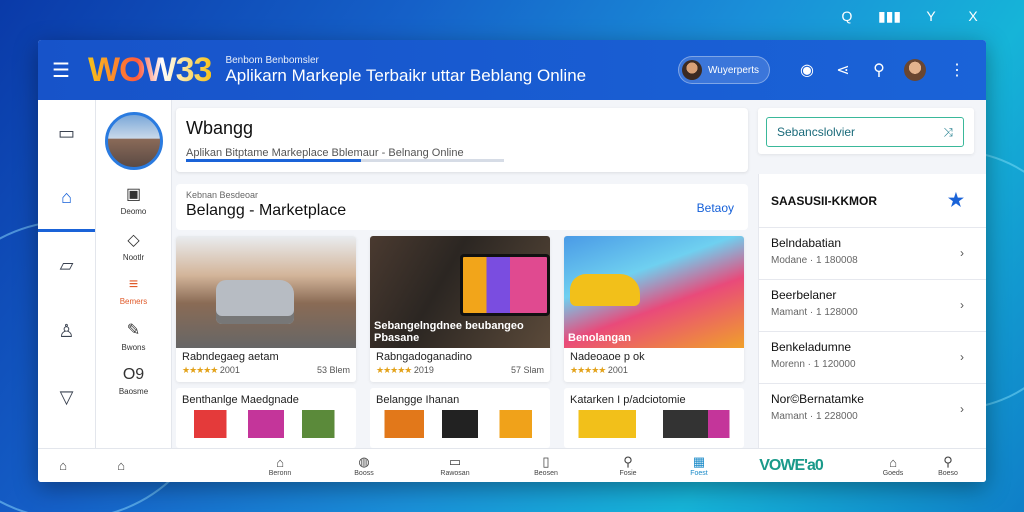 Image resolution: width=1024 pixels, height=512 pixels. What do you see at coordinates (890, 16) in the screenshot?
I see `signal-icon: ▮▮▮` at bounding box center [890, 16].